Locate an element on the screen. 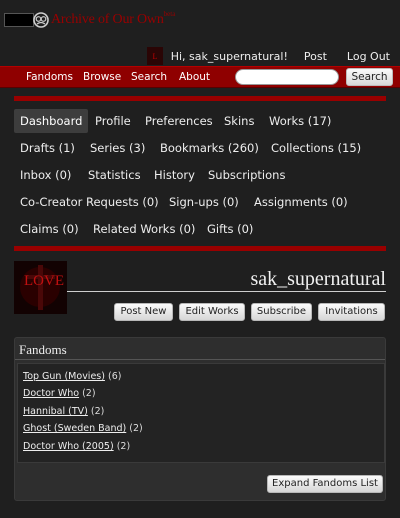 This screenshot has height=518, width=400. dashboard-profile: Profile is located at coordinates (113, 121).